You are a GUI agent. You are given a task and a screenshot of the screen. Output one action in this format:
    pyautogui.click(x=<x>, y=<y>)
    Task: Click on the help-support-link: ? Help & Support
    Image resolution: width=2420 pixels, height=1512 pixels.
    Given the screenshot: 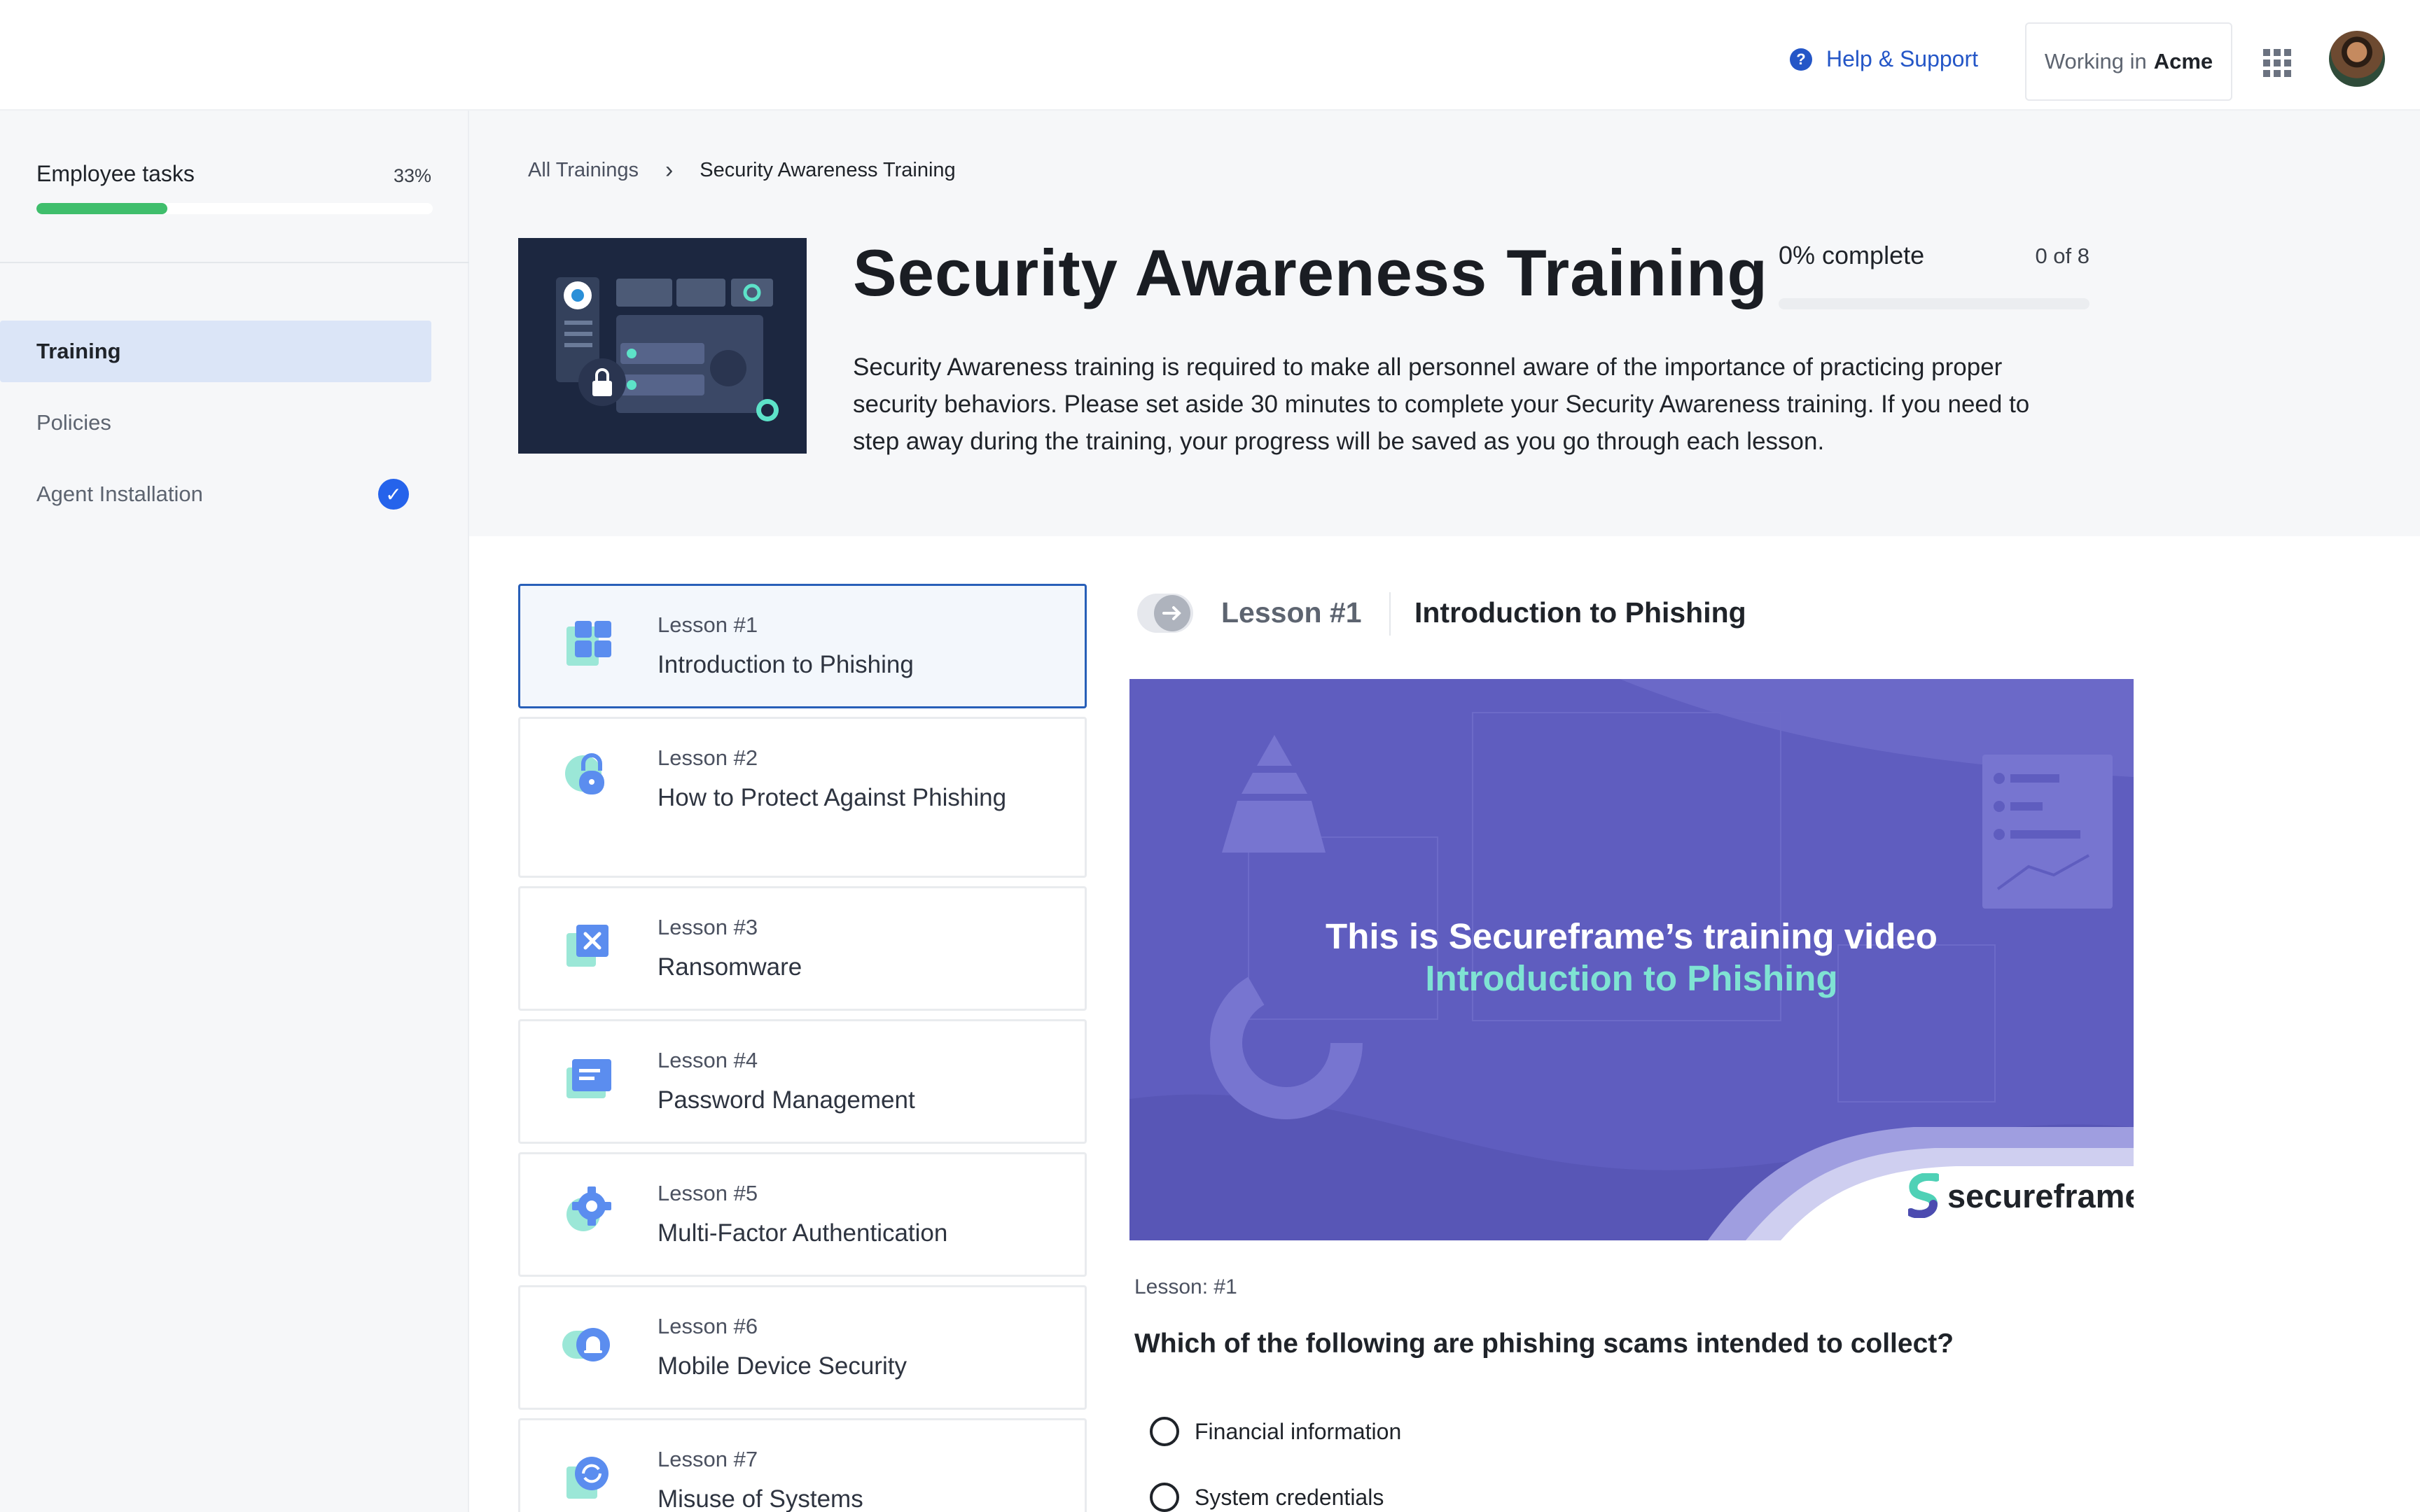 What is the action you would take?
    pyautogui.click(x=1884, y=59)
    